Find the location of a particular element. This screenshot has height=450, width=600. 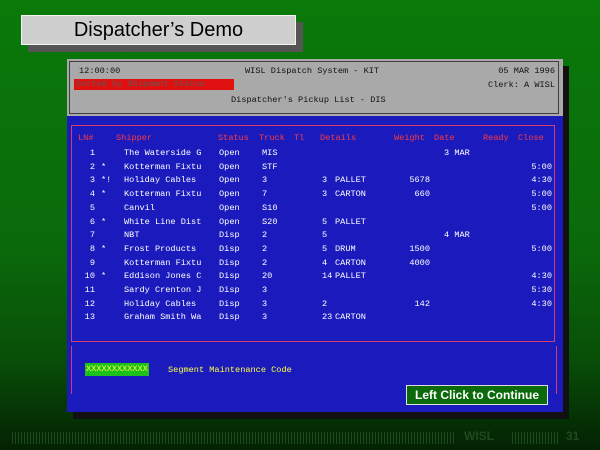

cell-ln: 6 is located at coordinates (92, 221).